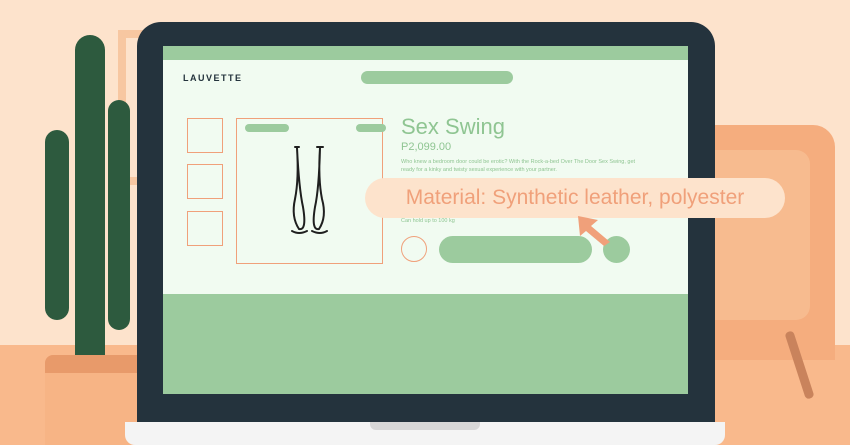 The height and width of the screenshot is (445, 850). What do you see at coordinates (97, 364) in the screenshot?
I see `plant-pot-rim` at bounding box center [97, 364].